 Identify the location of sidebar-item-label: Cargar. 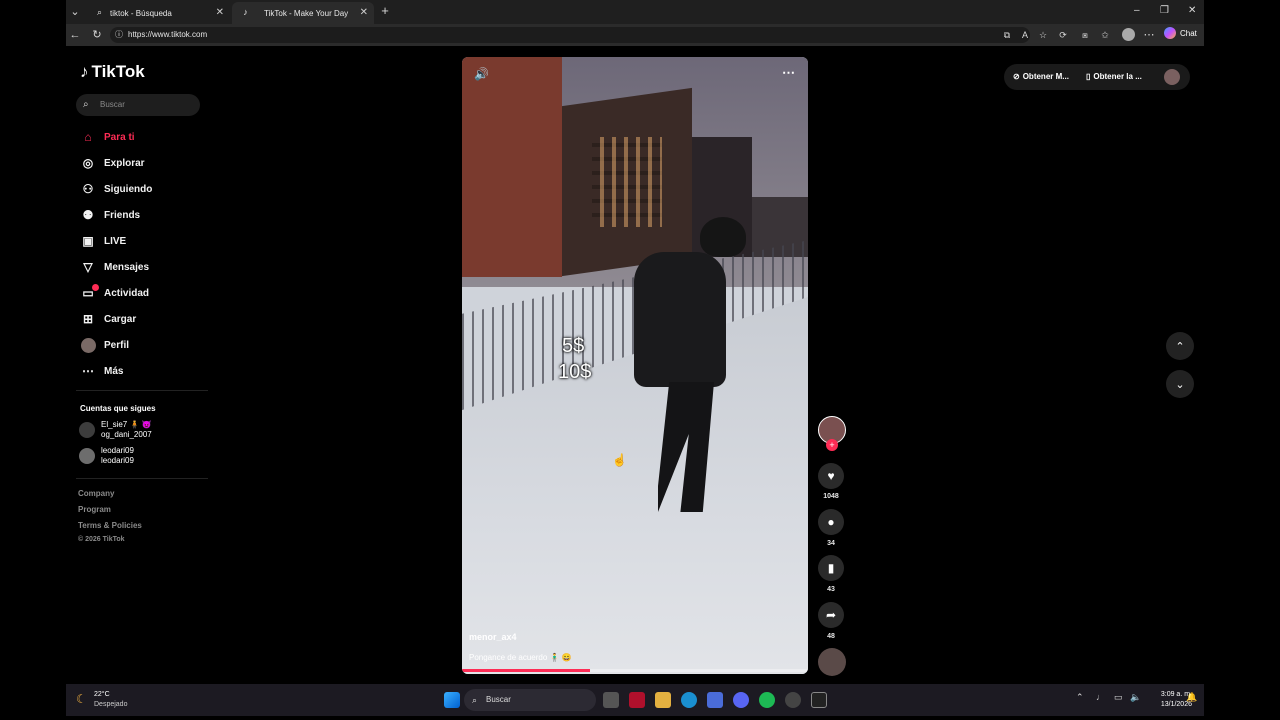
(120, 319).